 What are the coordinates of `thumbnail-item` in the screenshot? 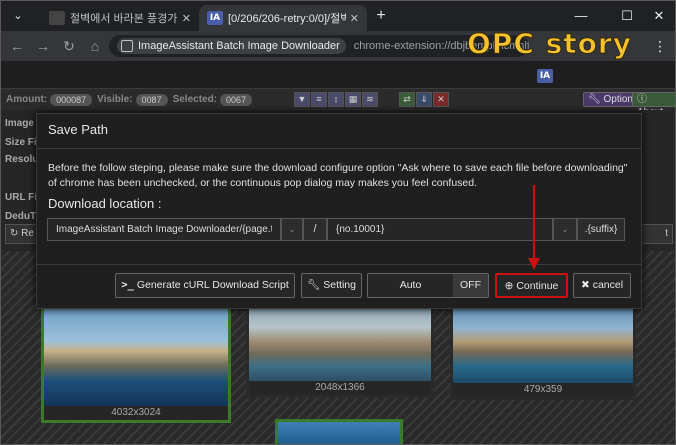 It's located at (339, 431).